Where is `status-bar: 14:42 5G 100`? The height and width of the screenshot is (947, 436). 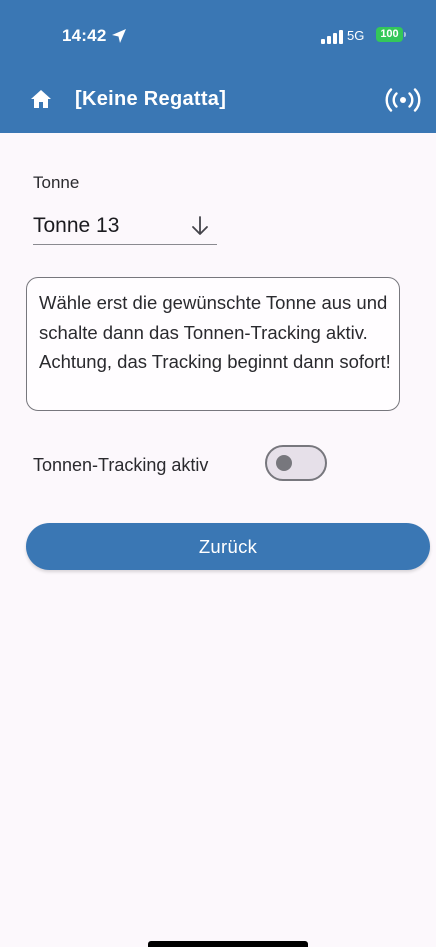 status-bar: 14:42 5G 100 is located at coordinates (218, 37).